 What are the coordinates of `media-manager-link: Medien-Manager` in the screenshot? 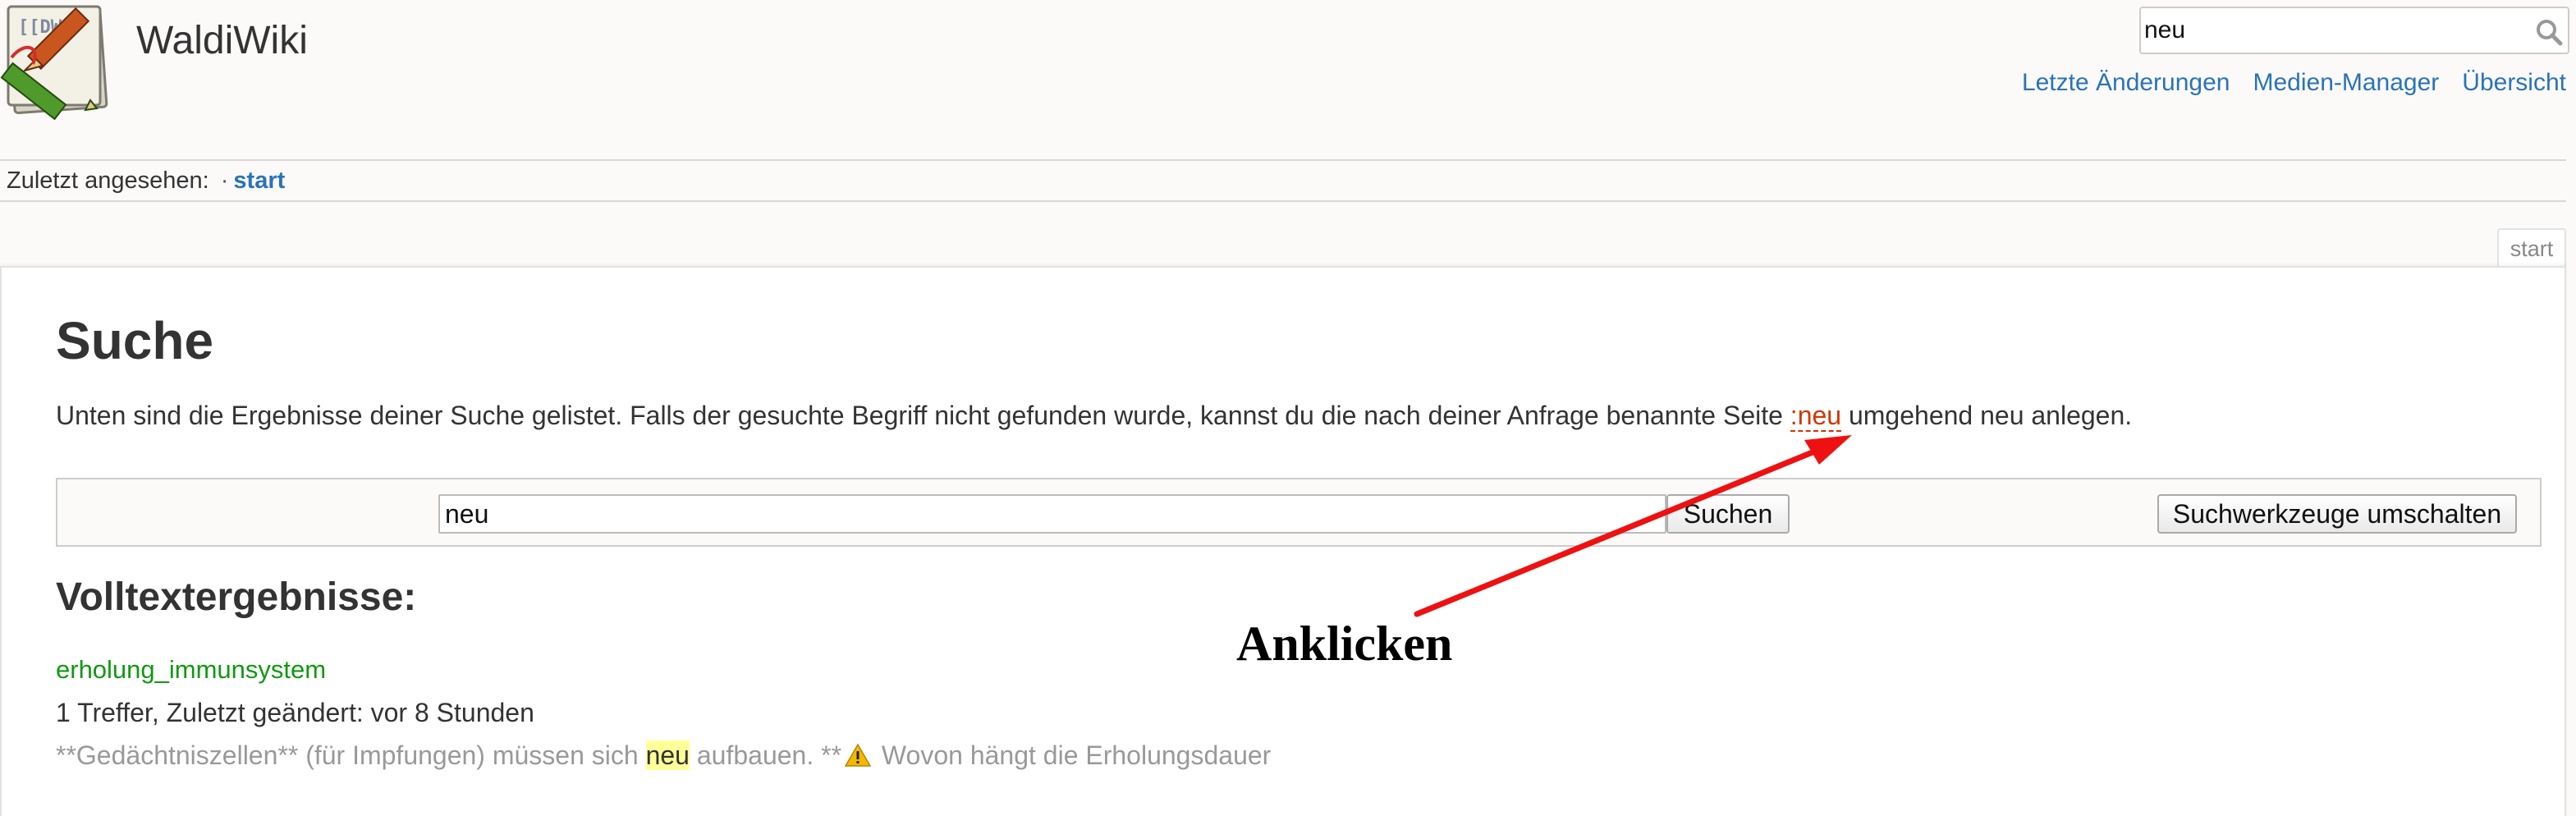 It's located at (2346, 83).